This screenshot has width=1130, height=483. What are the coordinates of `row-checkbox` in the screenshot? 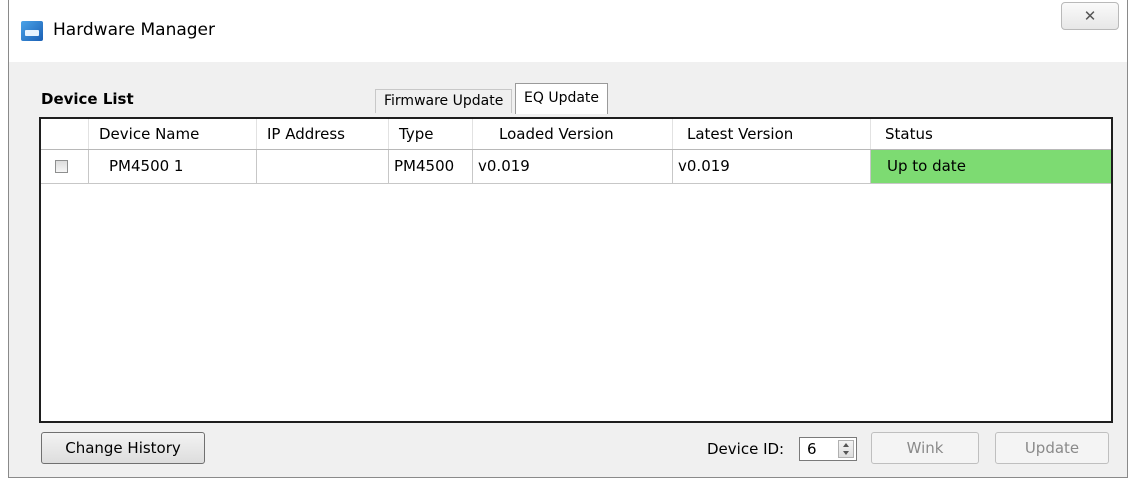 It's located at (61, 166).